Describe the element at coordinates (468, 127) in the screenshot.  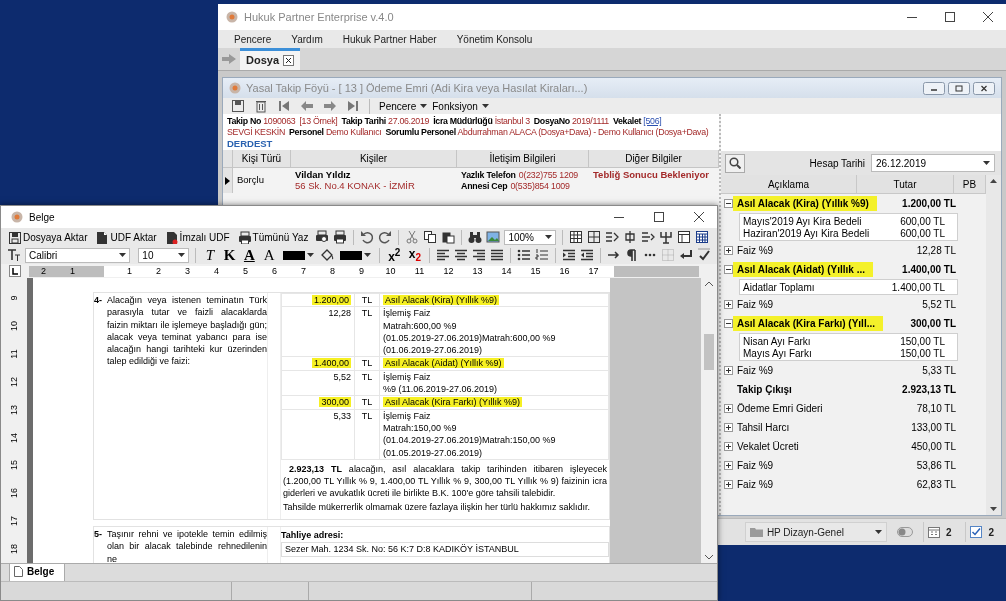
I see `case-summary: Takip No 1090063 [13 Örnek] Takip Tarihi 27.06.2019 İcra Müdürlüğü İstanbul 3 DosyaNo 2019/1111 Vekalet [506] SEVGİ KESKİN Personel Demo Kullanıcı Sorumlu Personel Abdurrahman ALACA (Dosya+Dava) - Demo Kullanıcı (Dosya+Dava)` at that location.